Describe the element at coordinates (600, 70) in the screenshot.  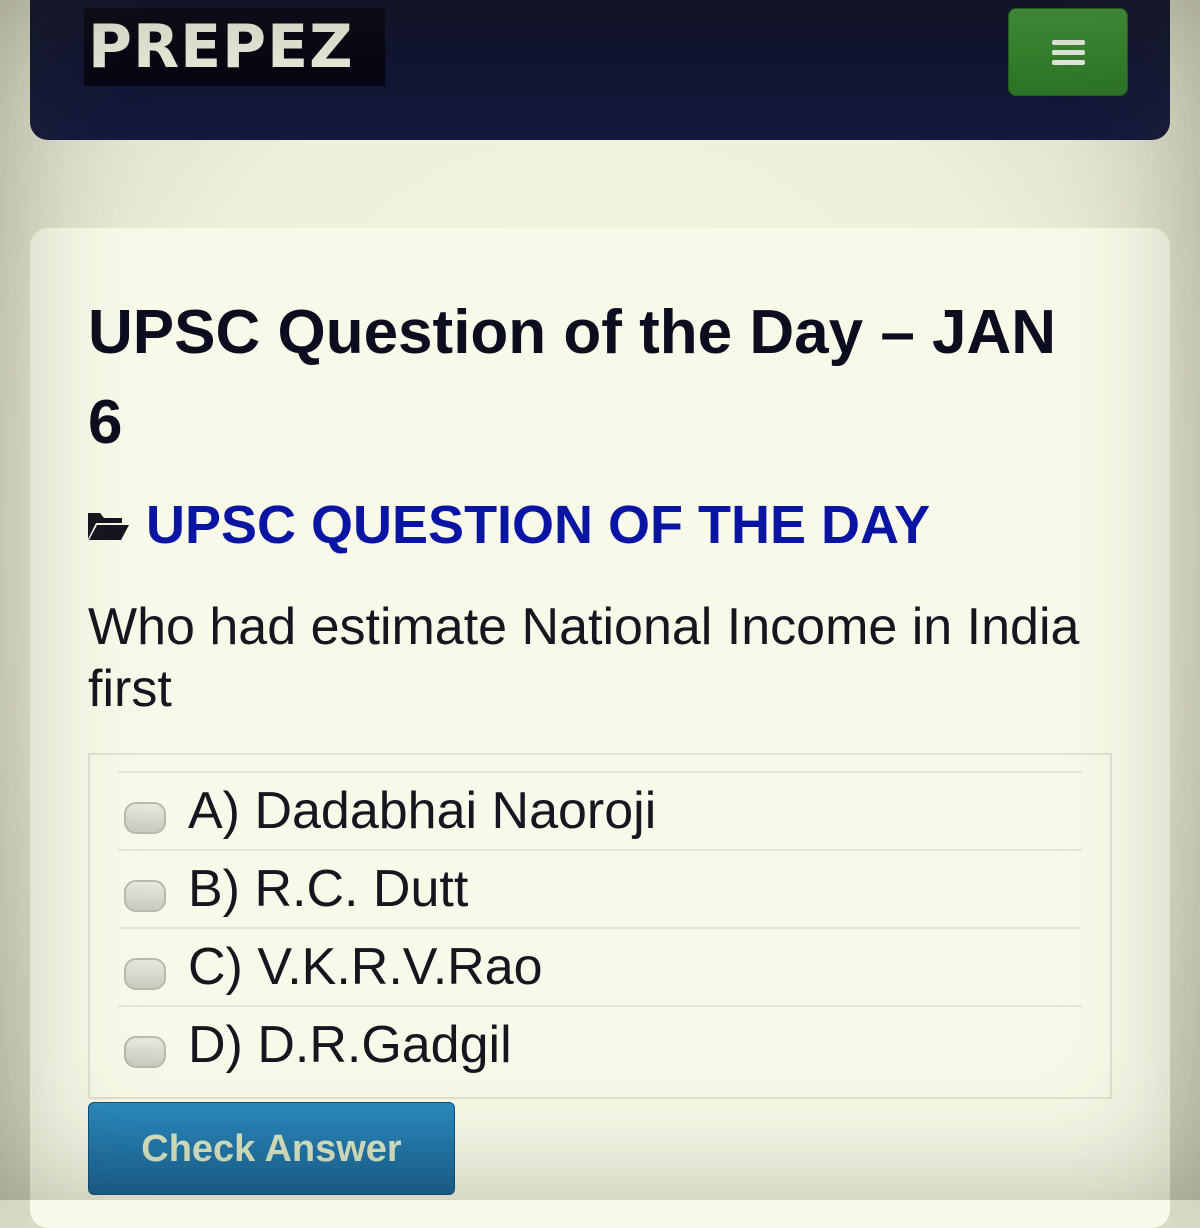
I see `top-navbar: PREPEZ` at that location.